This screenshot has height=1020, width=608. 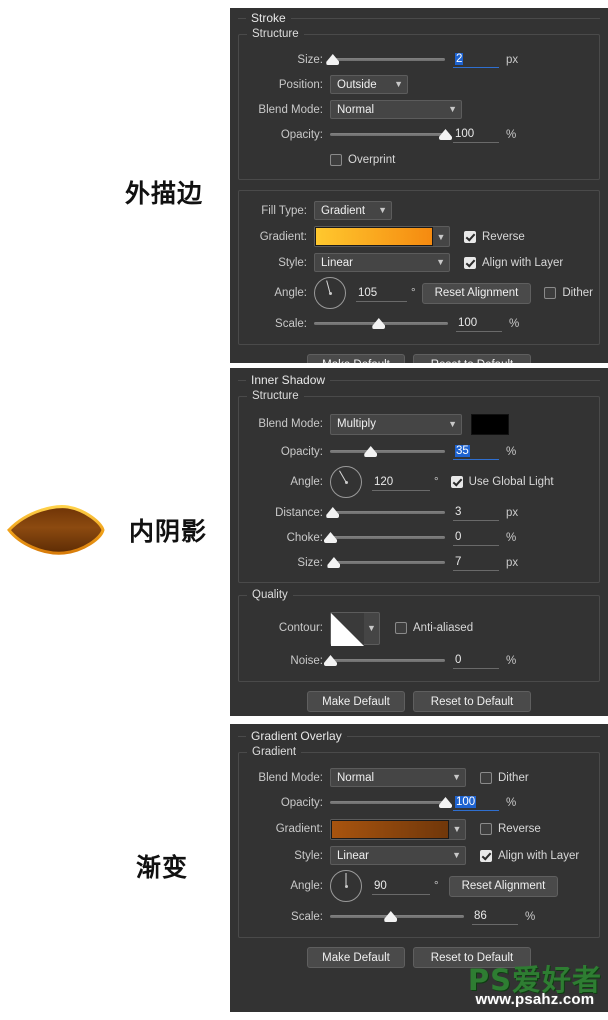 What do you see at coordinates (369, 84) in the screenshot?
I see `stroke-position-select: Outside ▼` at bounding box center [369, 84].